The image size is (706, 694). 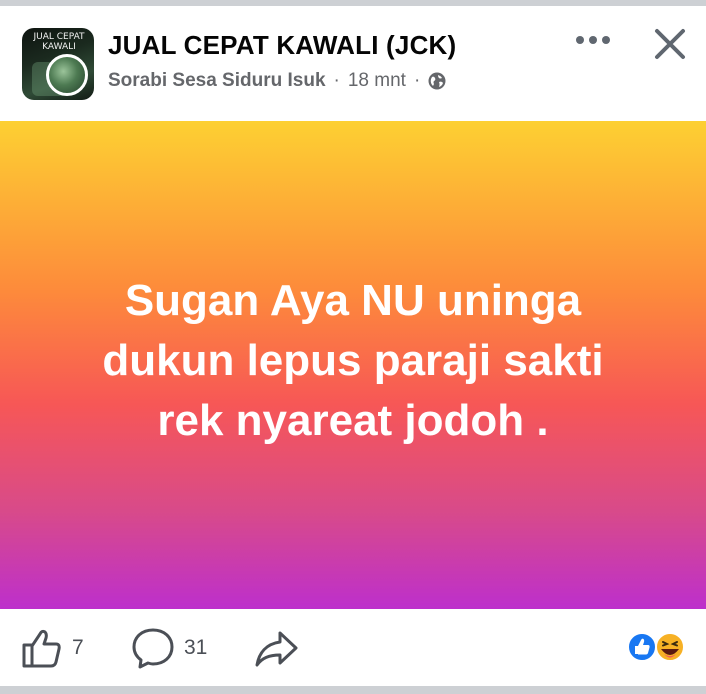 I want to click on share-button, so click(x=276, y=648).